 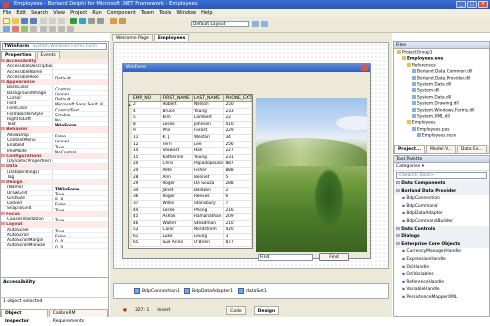 I want to click on table-row: 24 Pete Fisher 888, so click(x=190, y=171).